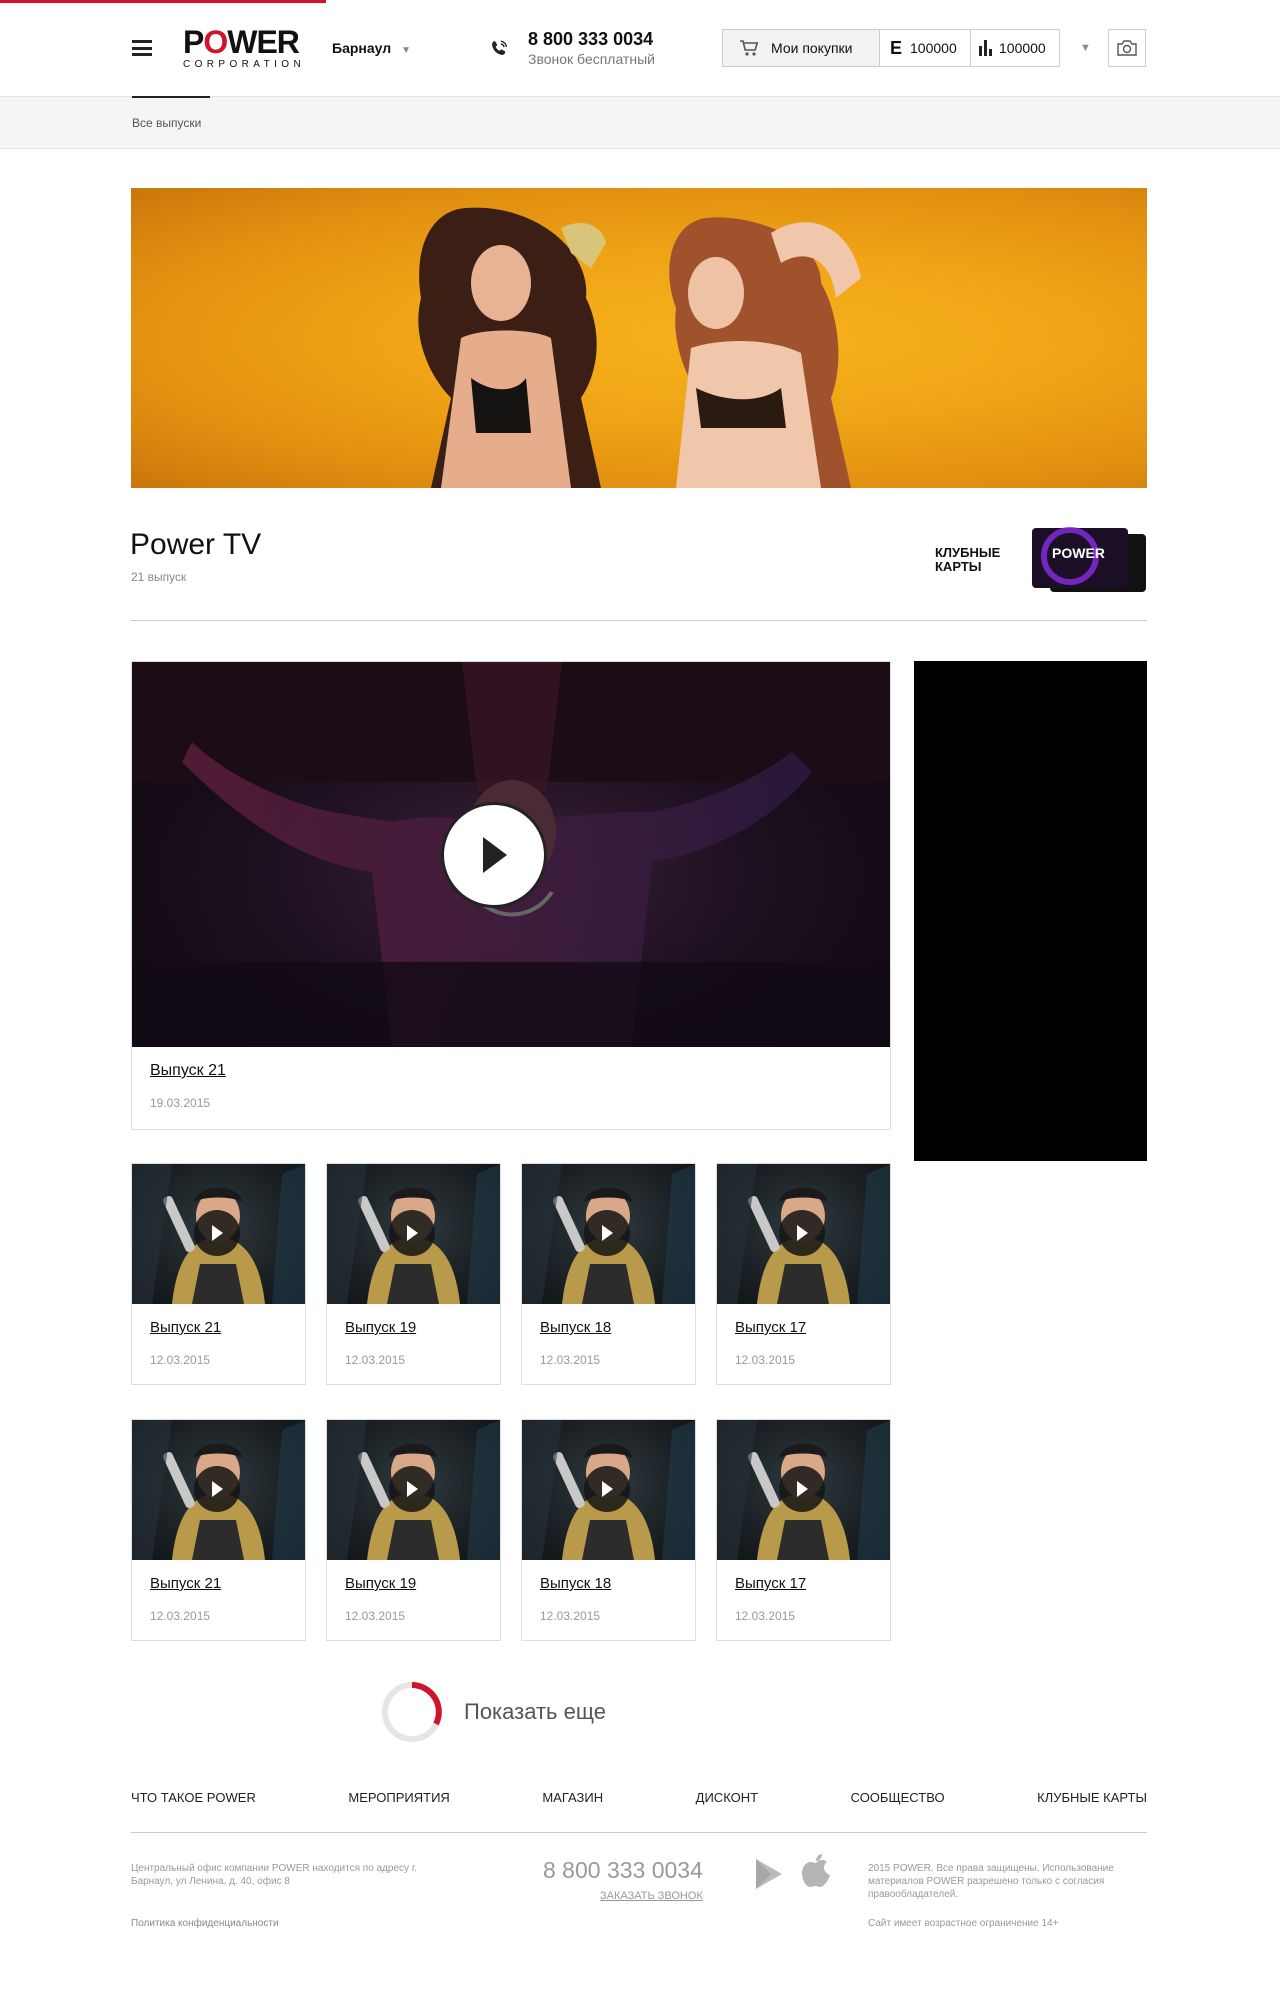 The image size is (1280, 2000). I want to click on loading-bar, so click(163, 1).